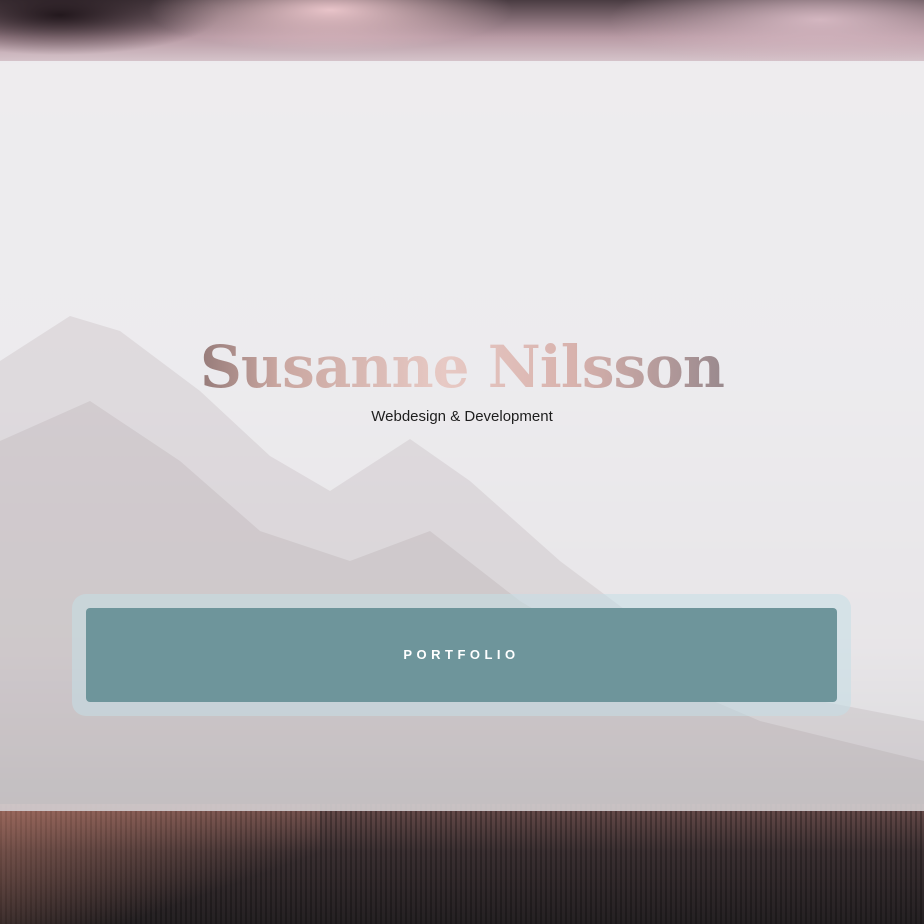 The width and height of the screenshot is (924, 924). What do you see at coordinates (462, 367) in the screenshot?
I see `page-title: Susanne Nilsson` at bounding box center [462, 367].